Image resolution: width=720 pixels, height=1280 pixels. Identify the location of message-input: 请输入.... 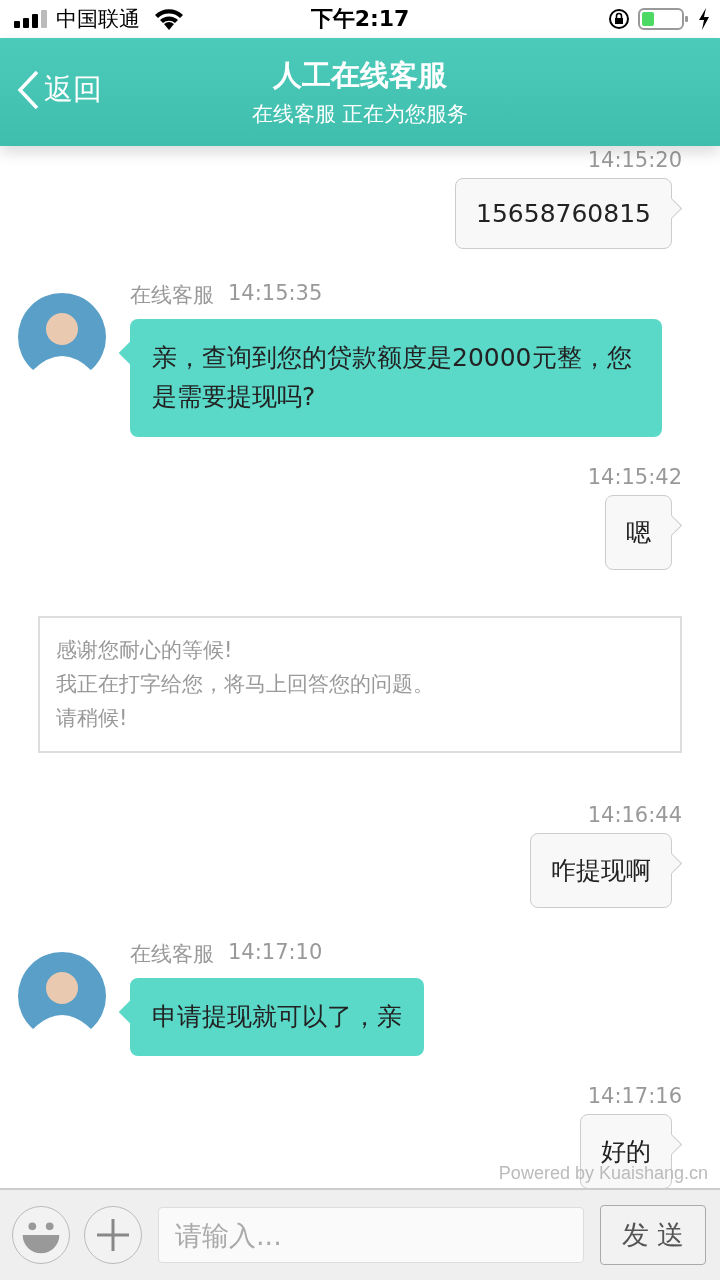
(371, 1235).